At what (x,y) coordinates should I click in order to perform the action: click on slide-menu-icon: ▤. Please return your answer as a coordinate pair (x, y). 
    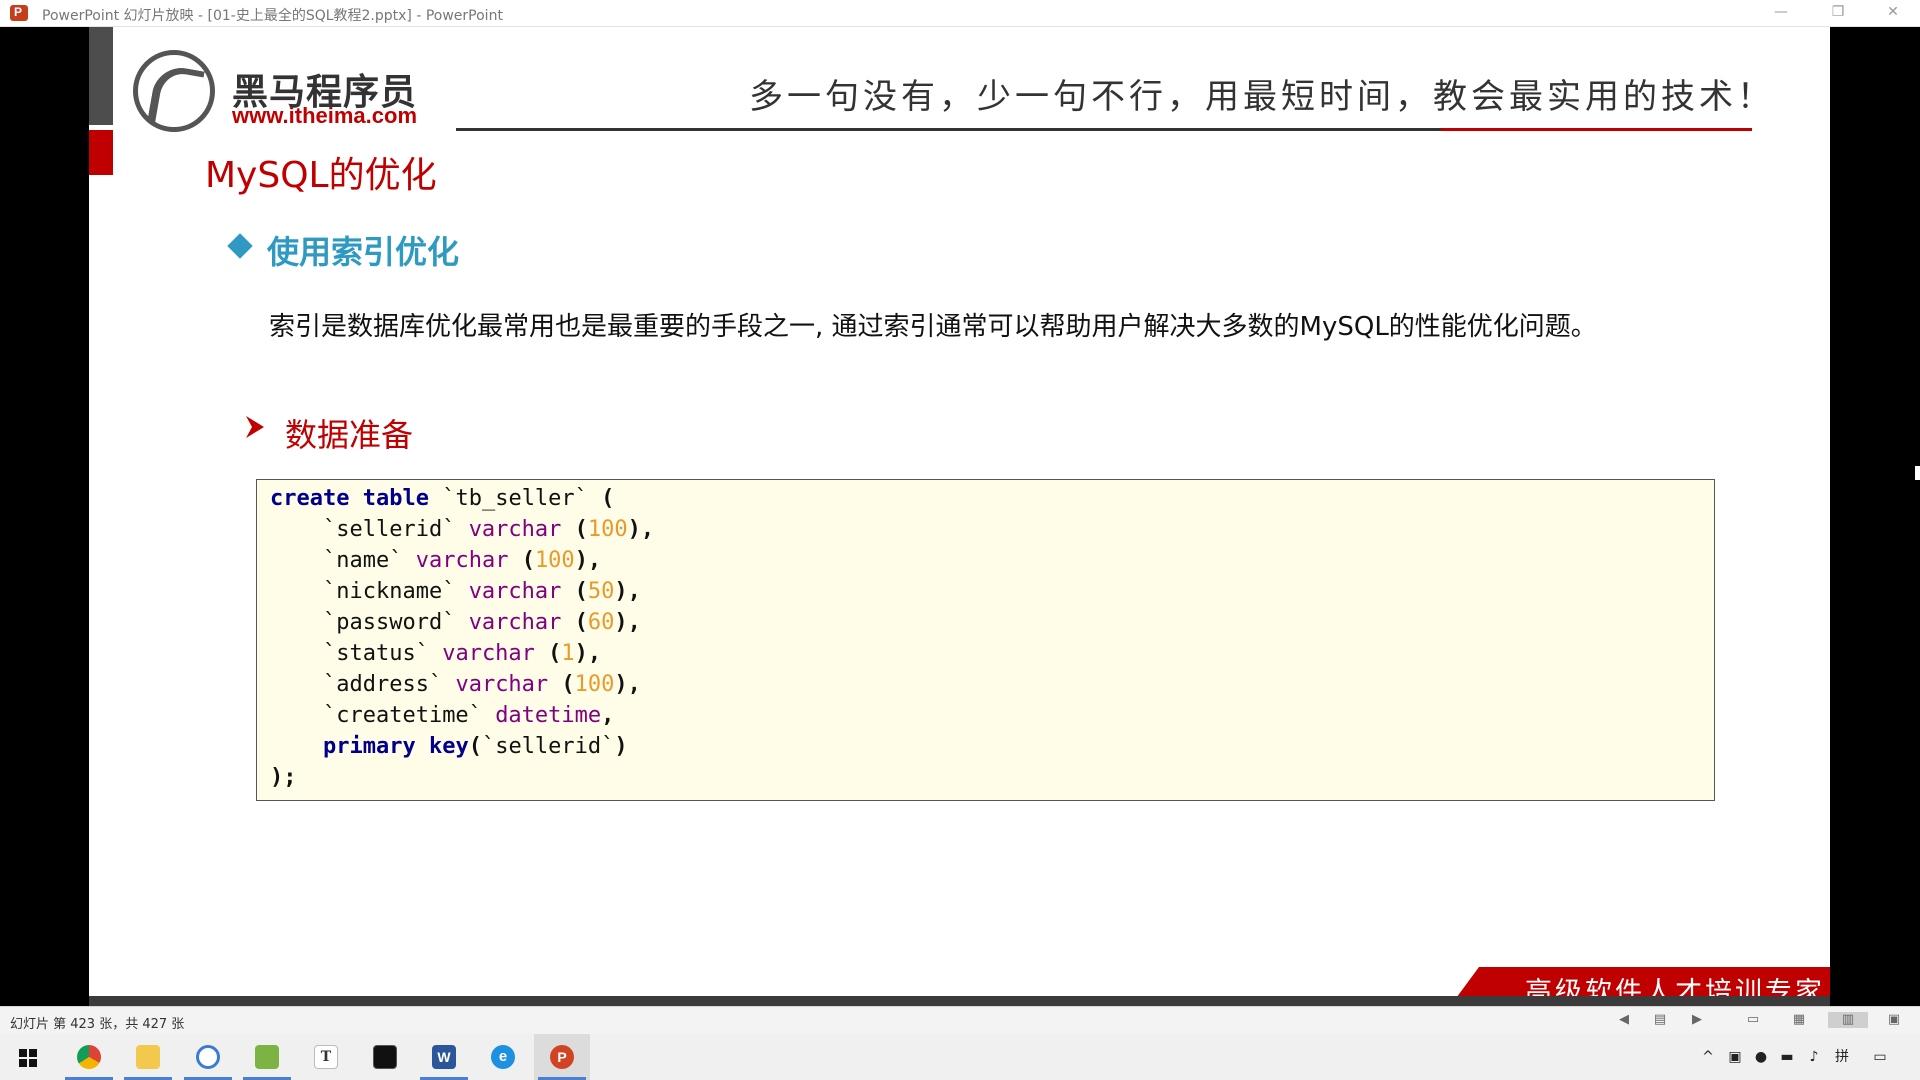
    Looking at the image, I should click on (1660, 1020).